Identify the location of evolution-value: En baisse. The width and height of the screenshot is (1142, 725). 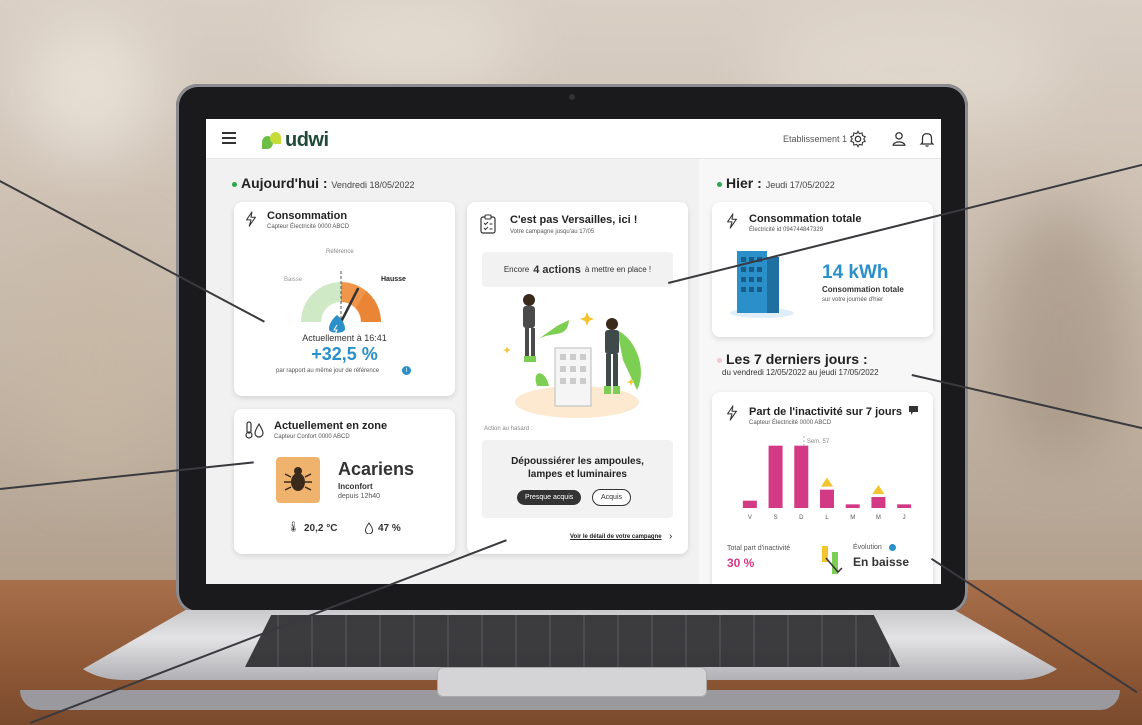
(881, 562).